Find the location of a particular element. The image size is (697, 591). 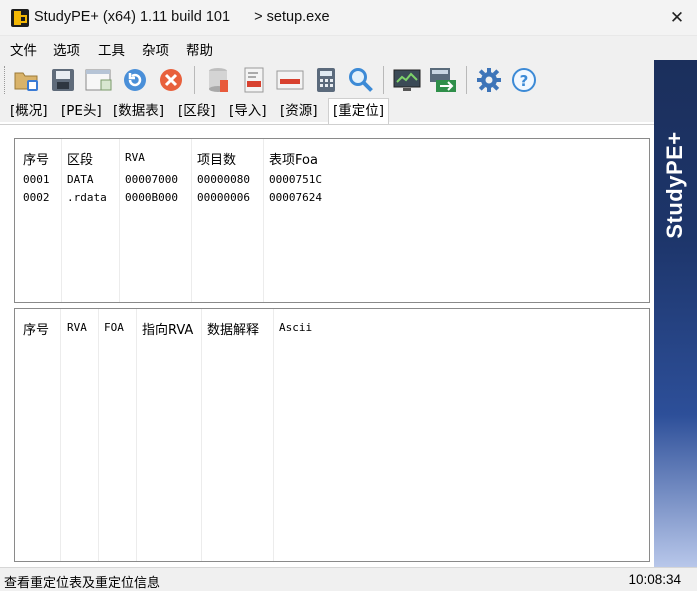

cell-index: 0001 is located at coordinates (36, 179).